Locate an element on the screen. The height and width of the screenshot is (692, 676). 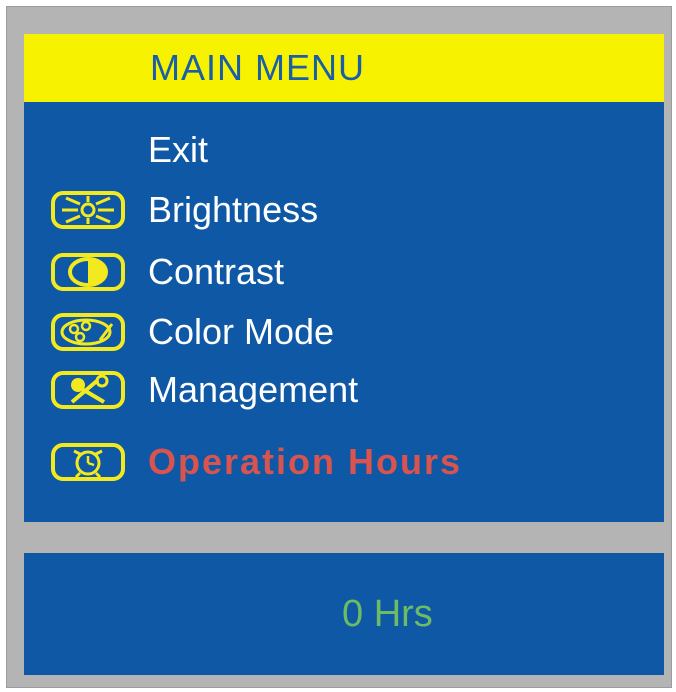
management-icon is located at coordinates (88, 390).